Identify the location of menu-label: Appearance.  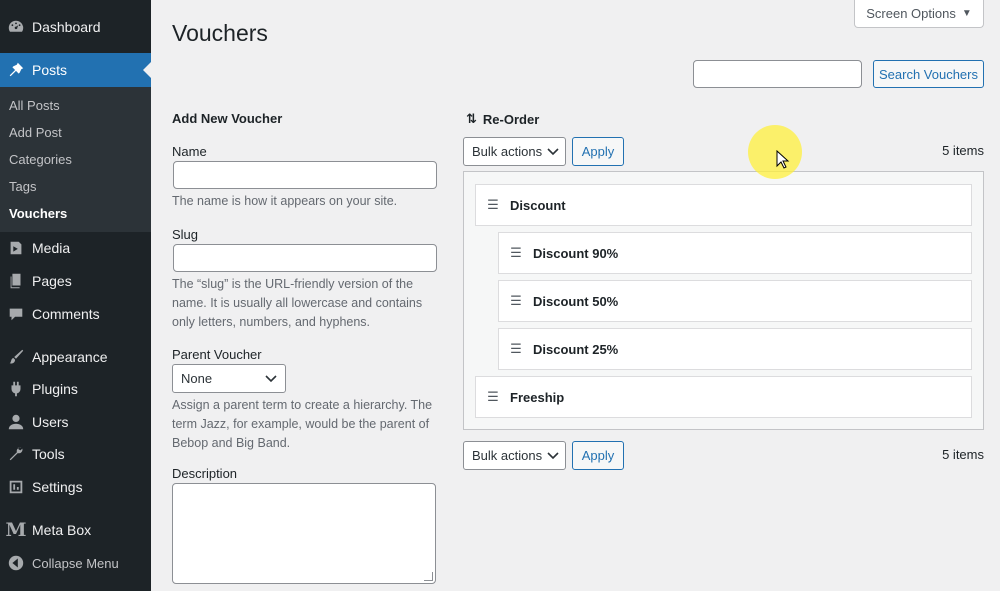
(70, 357).